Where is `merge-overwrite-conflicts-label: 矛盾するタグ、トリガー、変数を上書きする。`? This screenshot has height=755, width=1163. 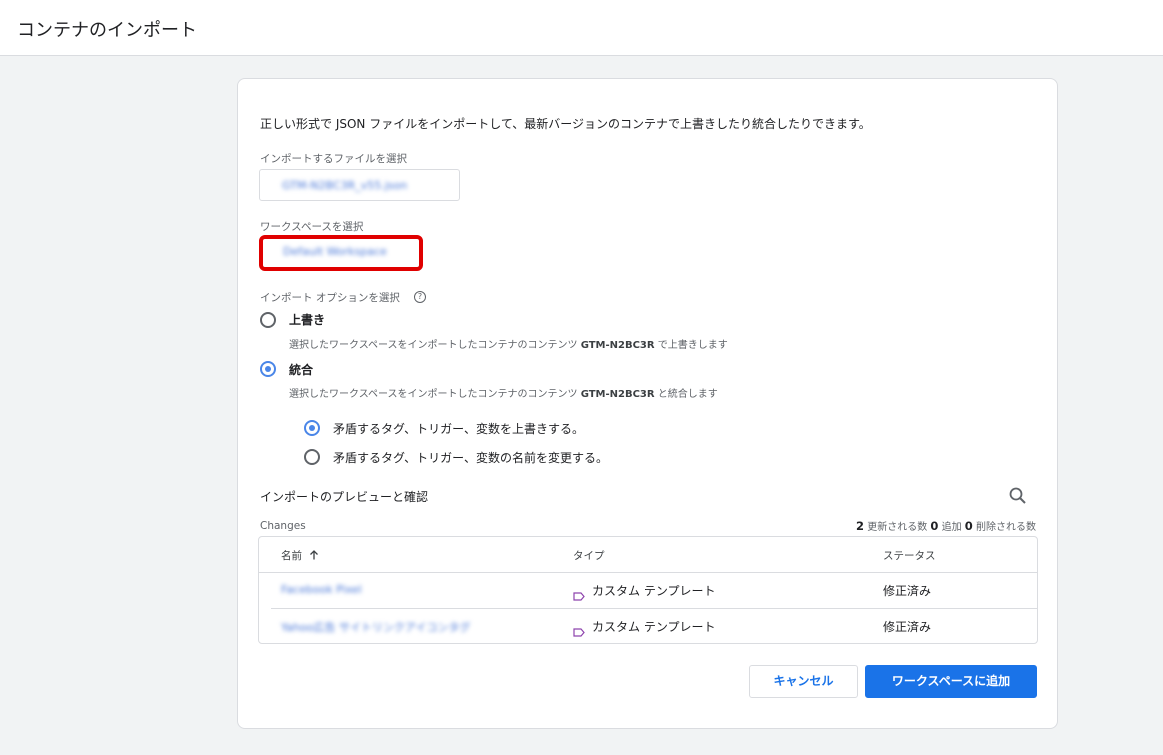 merge-overwrite-conflicts-label: 矛盾するタグ、トリガー、変数を上書きする。 is located at coordinates (459, 429).